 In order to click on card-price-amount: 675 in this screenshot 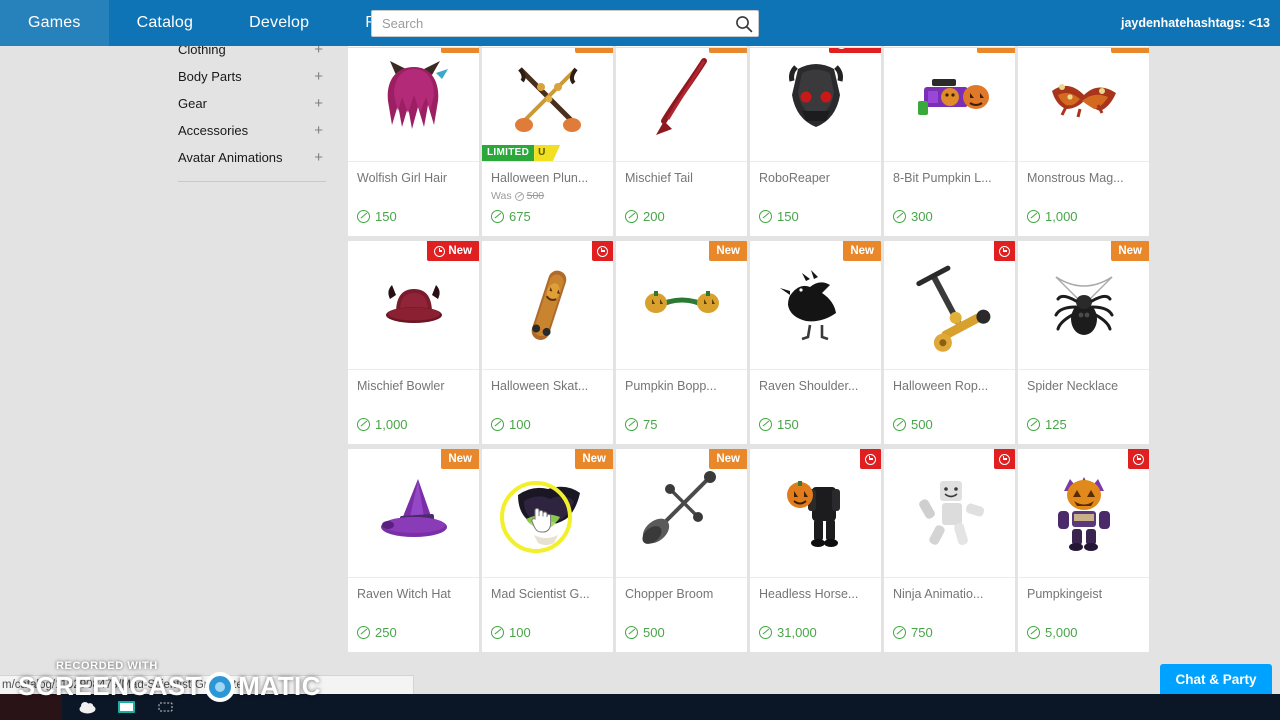, I will do `click(520, 216)`.